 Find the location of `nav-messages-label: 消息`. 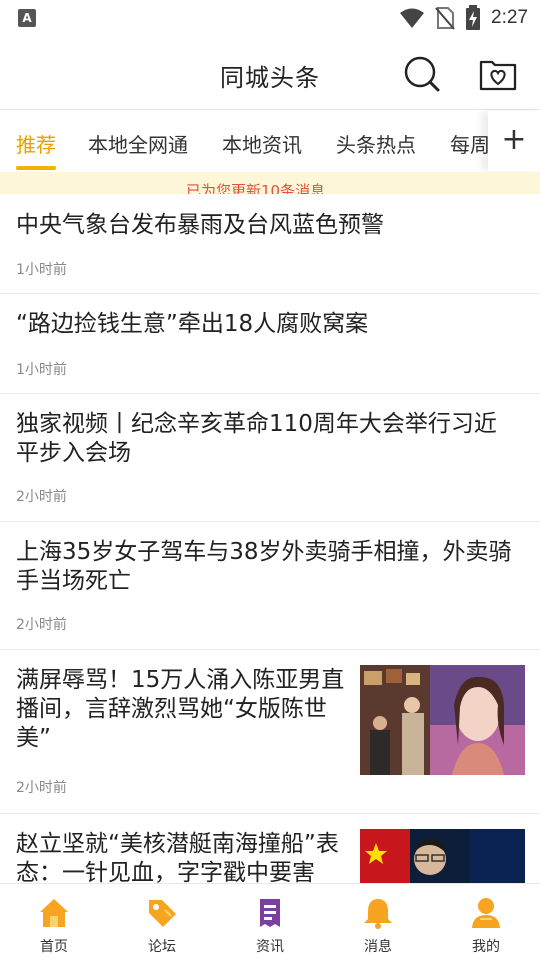

nav-messages-label: 消息 is located at coordinates (378, 947).